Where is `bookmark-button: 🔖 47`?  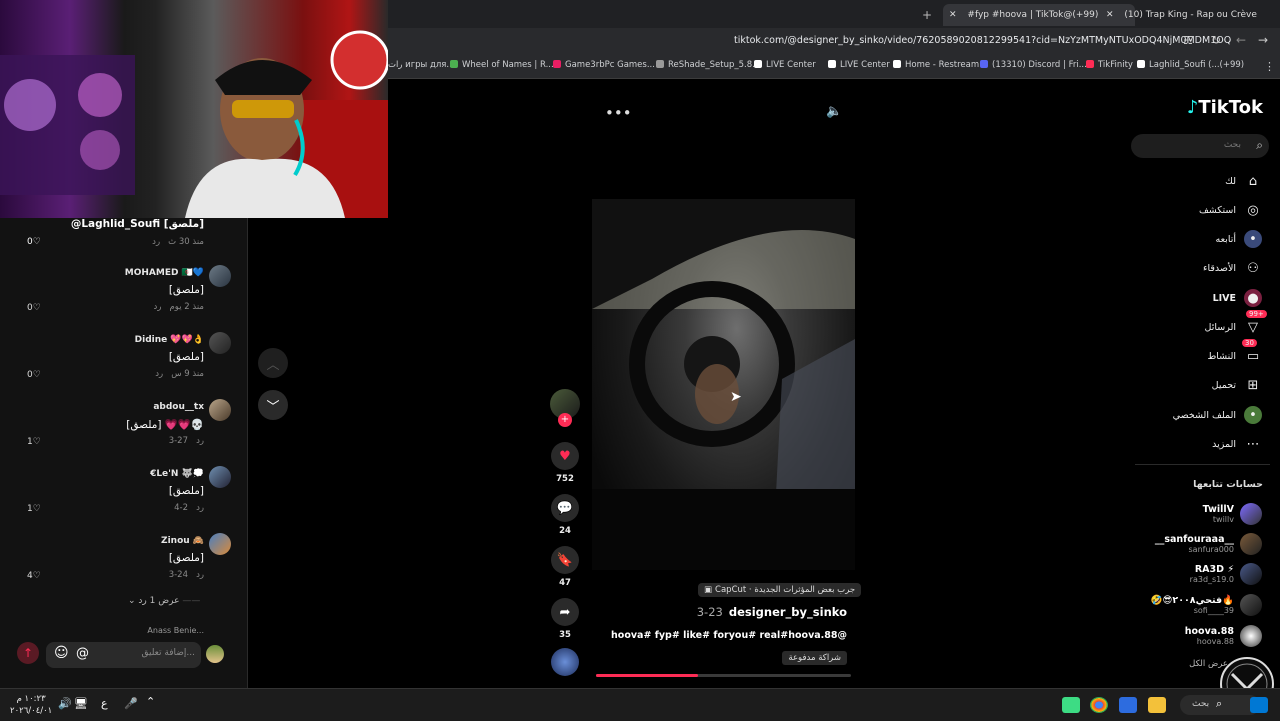
bookmark-button: 🔖 47 is located at coordinates (565, 567).